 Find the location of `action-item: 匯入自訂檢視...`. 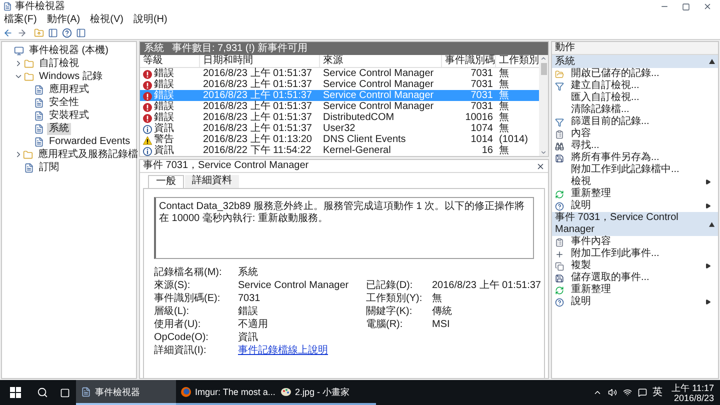

action-item: 匯入自訂檢視... is located at coordinates (635, 98).